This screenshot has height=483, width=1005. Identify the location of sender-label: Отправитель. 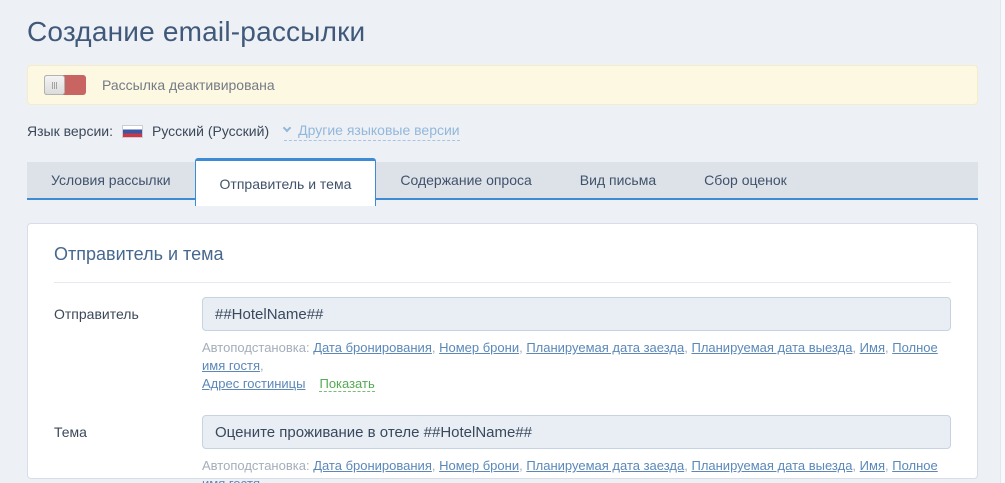
(96, 314).